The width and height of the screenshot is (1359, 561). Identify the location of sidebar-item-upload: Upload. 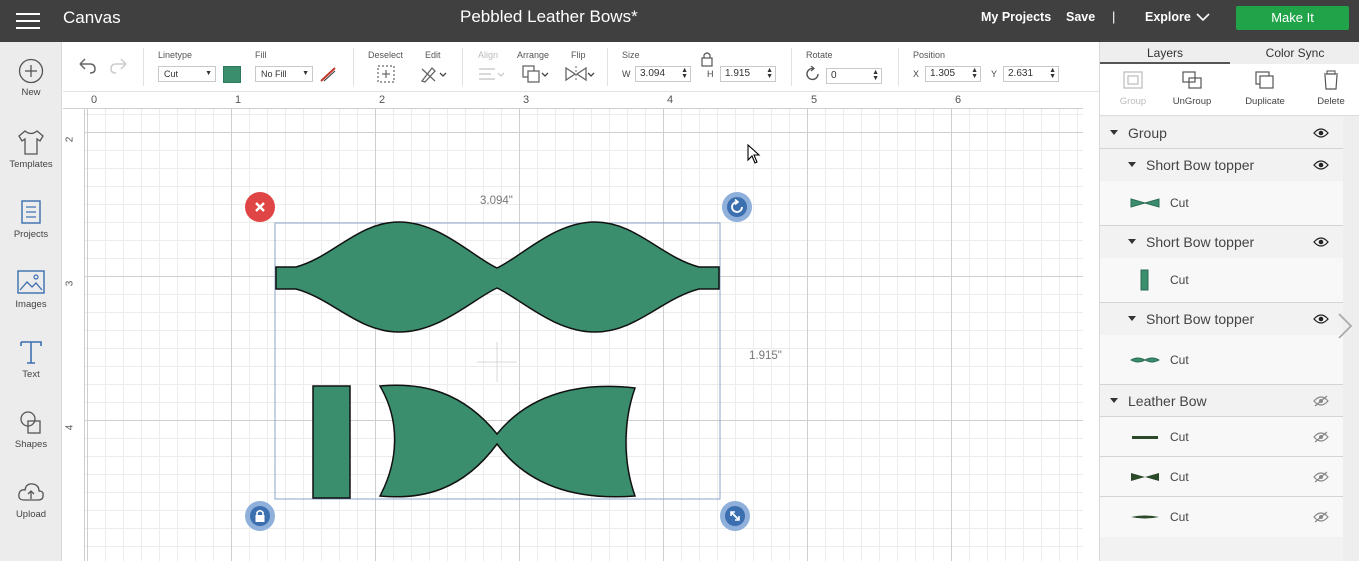
(31, 510).